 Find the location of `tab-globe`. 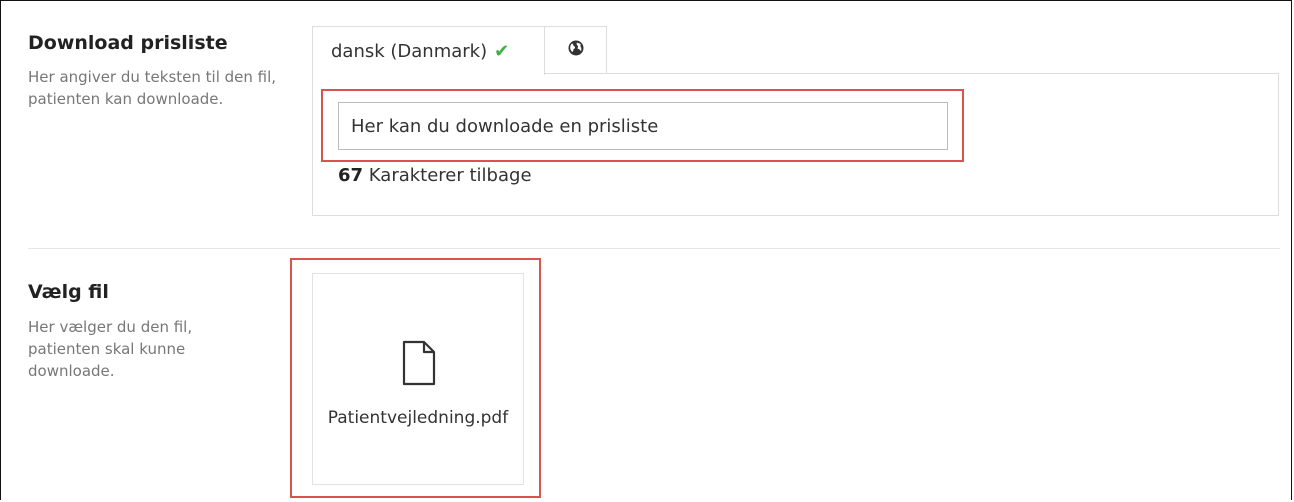

tab-globe is located at coordinates (576, 50).